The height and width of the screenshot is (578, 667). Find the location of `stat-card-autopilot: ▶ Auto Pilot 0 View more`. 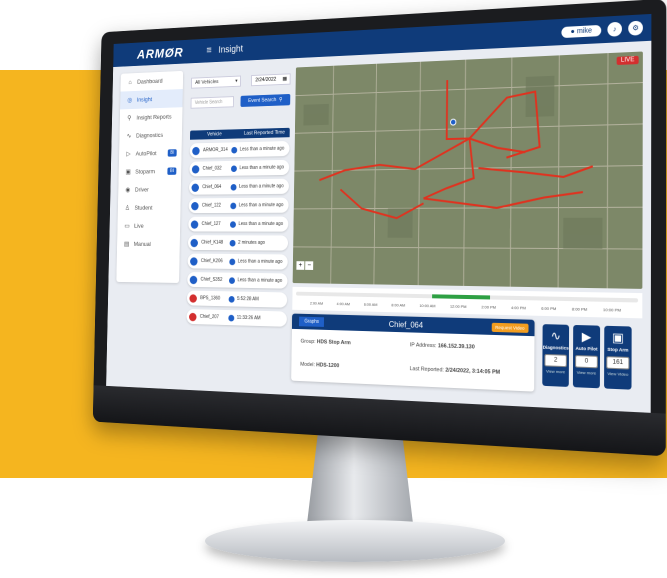

stat-card-autopilot: ▶ Auto Pilot 0 View more is located at coordinates (586, 356).